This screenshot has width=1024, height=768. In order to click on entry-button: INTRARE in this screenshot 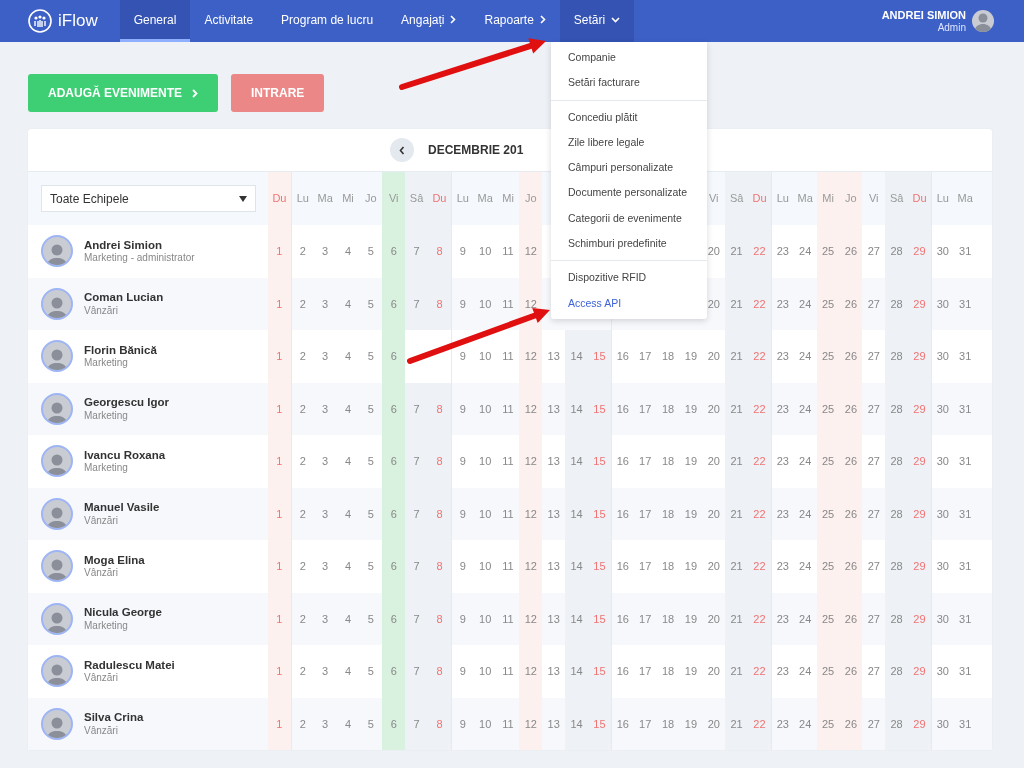, I will do `click(278, 93)`.